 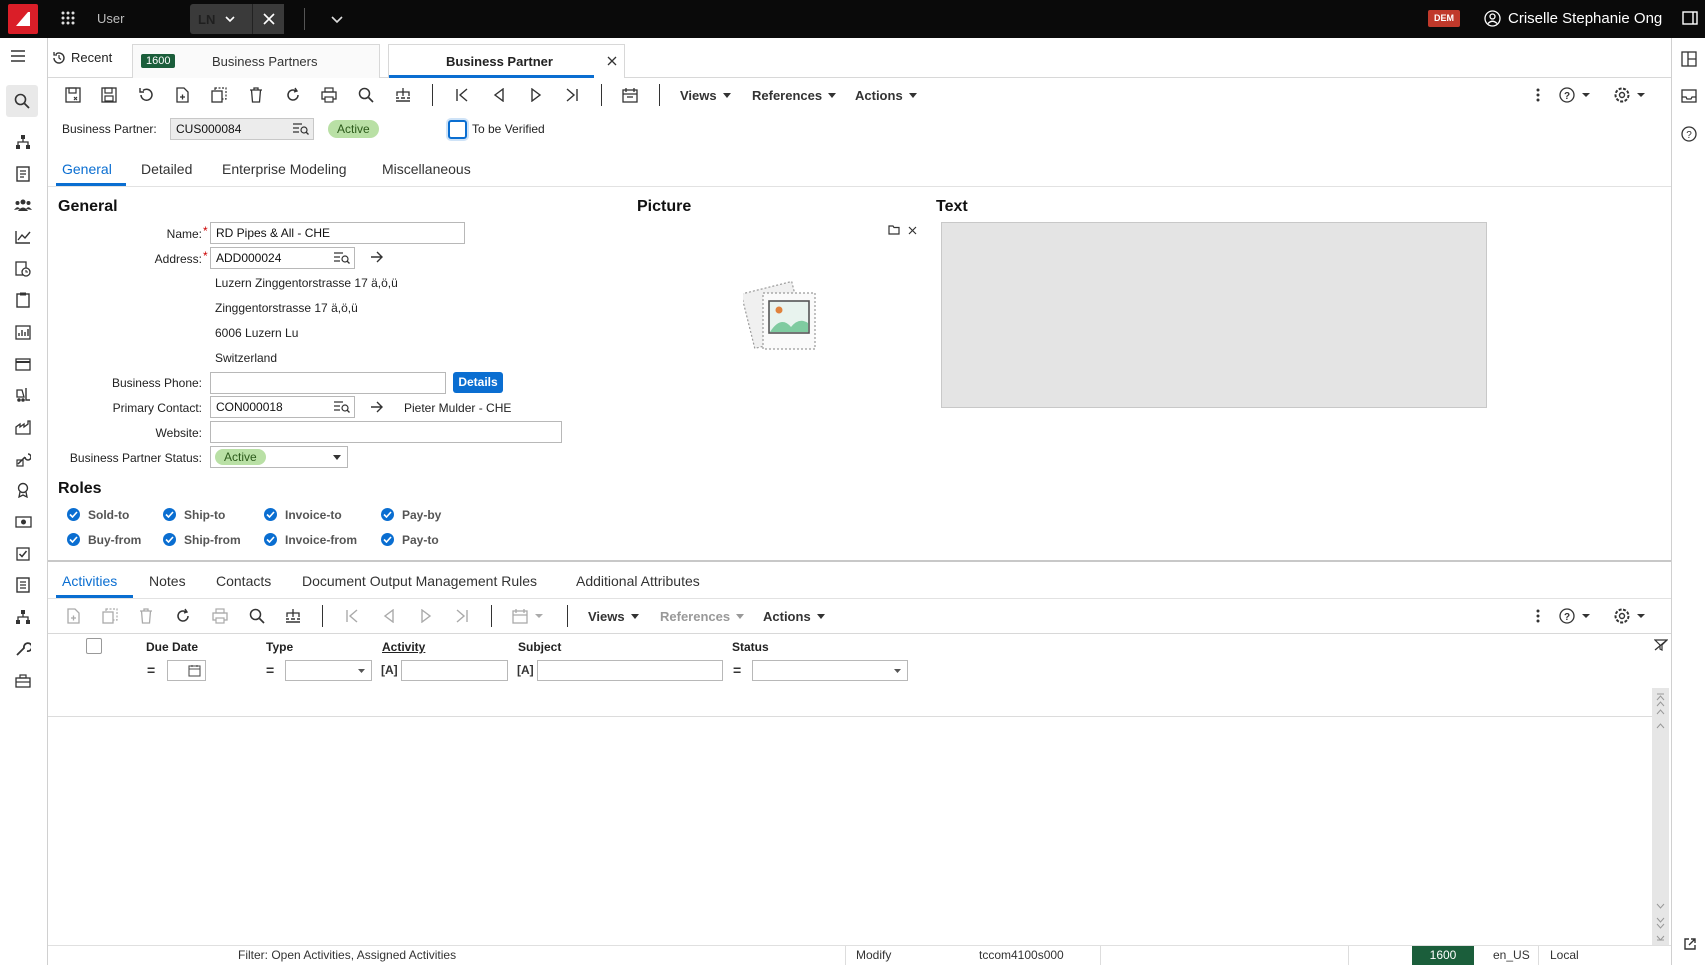 I want to click on refresh-icon, so click(x=183, y=616).